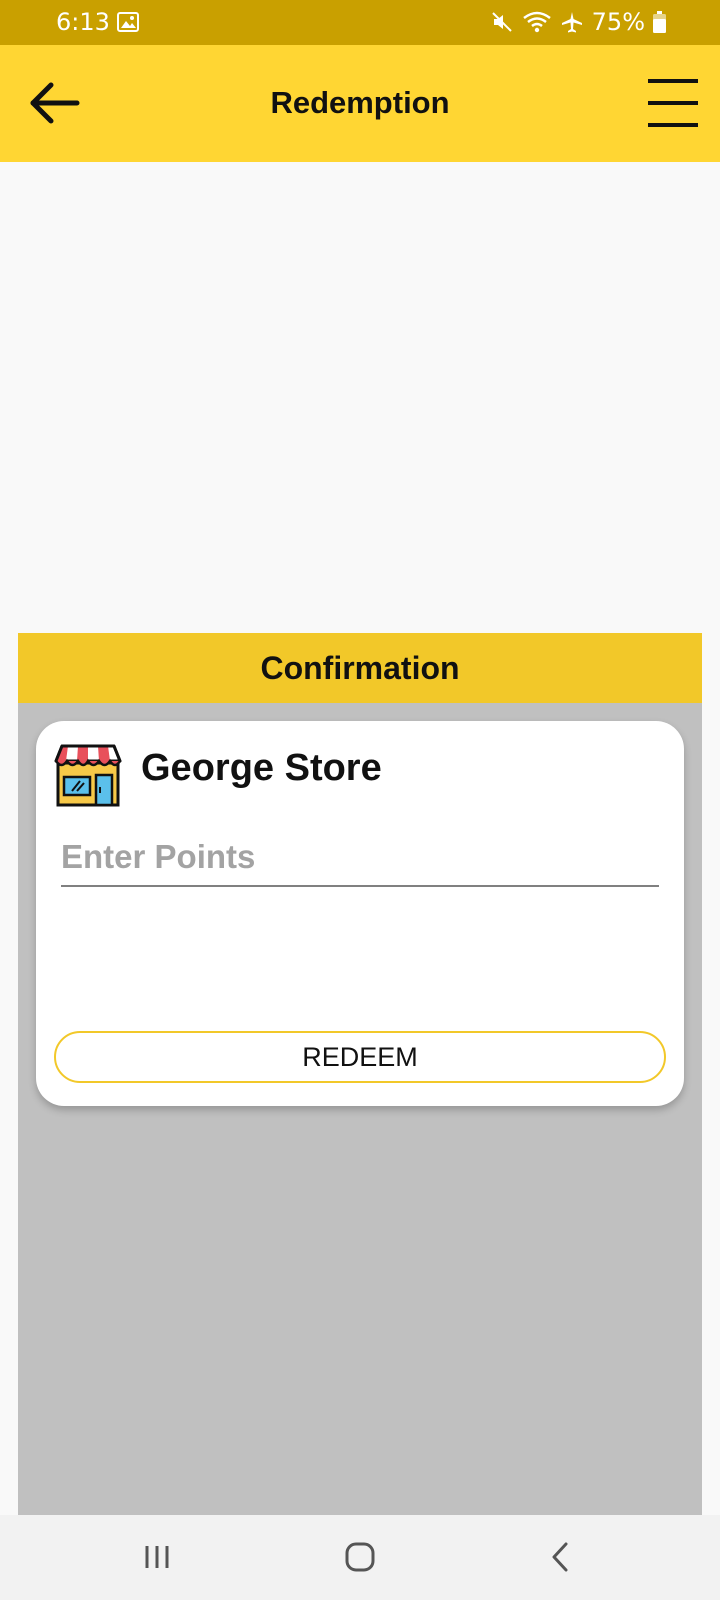 Image resolution: width=720 pixels, height=1600 pixels. Describe the element at coordinates (360, 858) in the screenshot. I see `points-input` at that location.